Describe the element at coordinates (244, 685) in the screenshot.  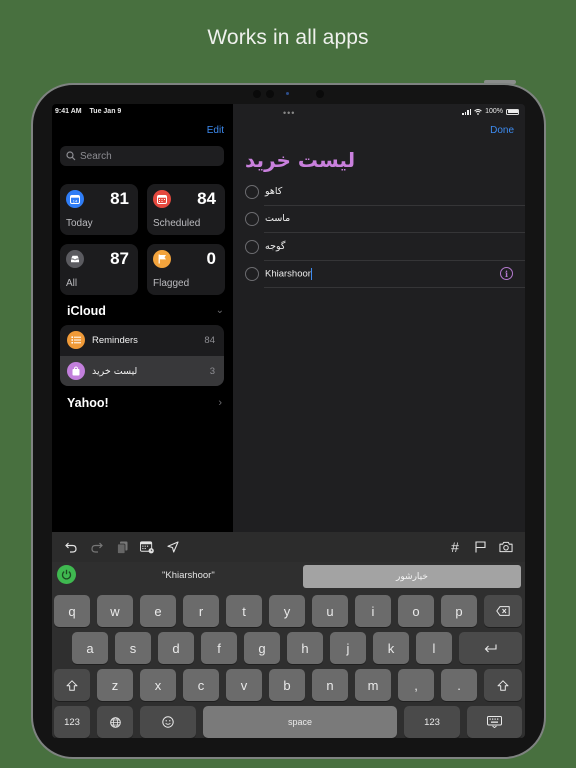
I see `key-v: v` at that location.